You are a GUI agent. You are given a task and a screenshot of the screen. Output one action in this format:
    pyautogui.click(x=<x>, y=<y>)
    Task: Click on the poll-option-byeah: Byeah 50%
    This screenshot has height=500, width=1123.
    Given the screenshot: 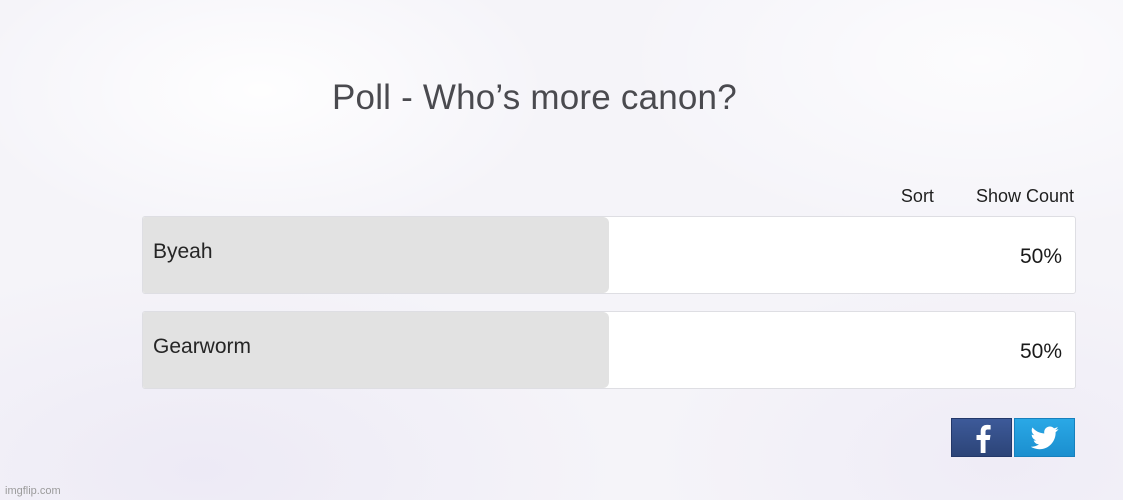 What is the action you would take?
    pyautogui.click(x=609, y=255)
    